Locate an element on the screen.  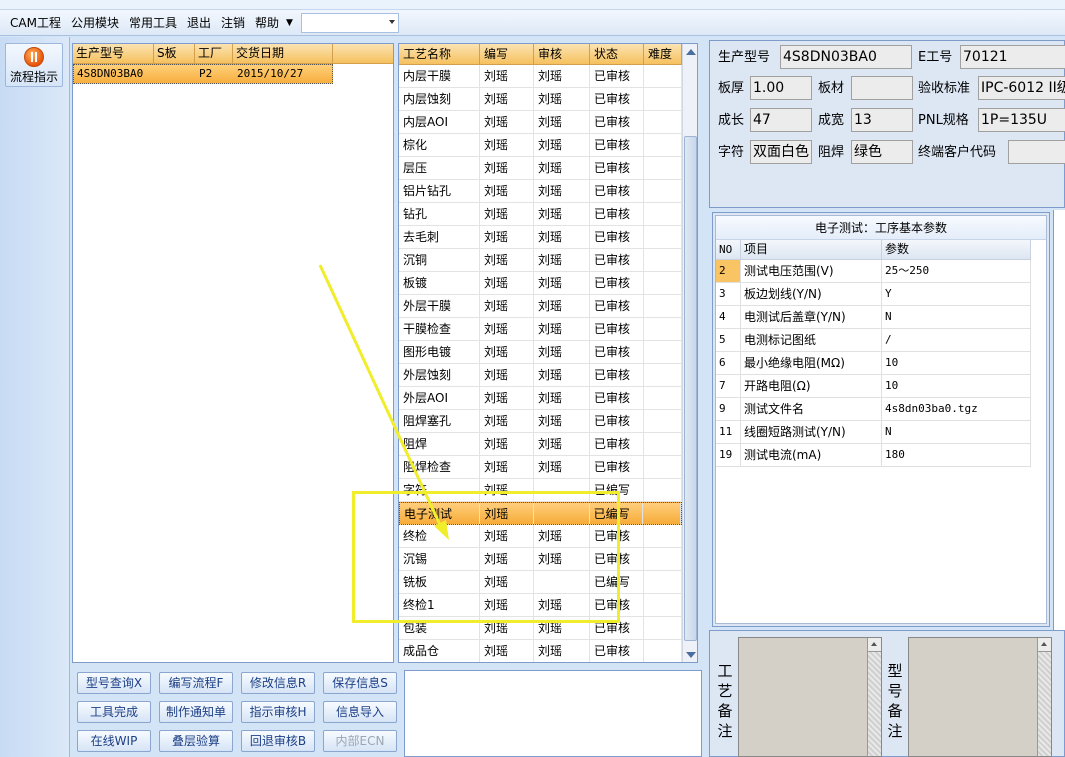
mask-label: 阻焊 is located at coordinates (831, 152).